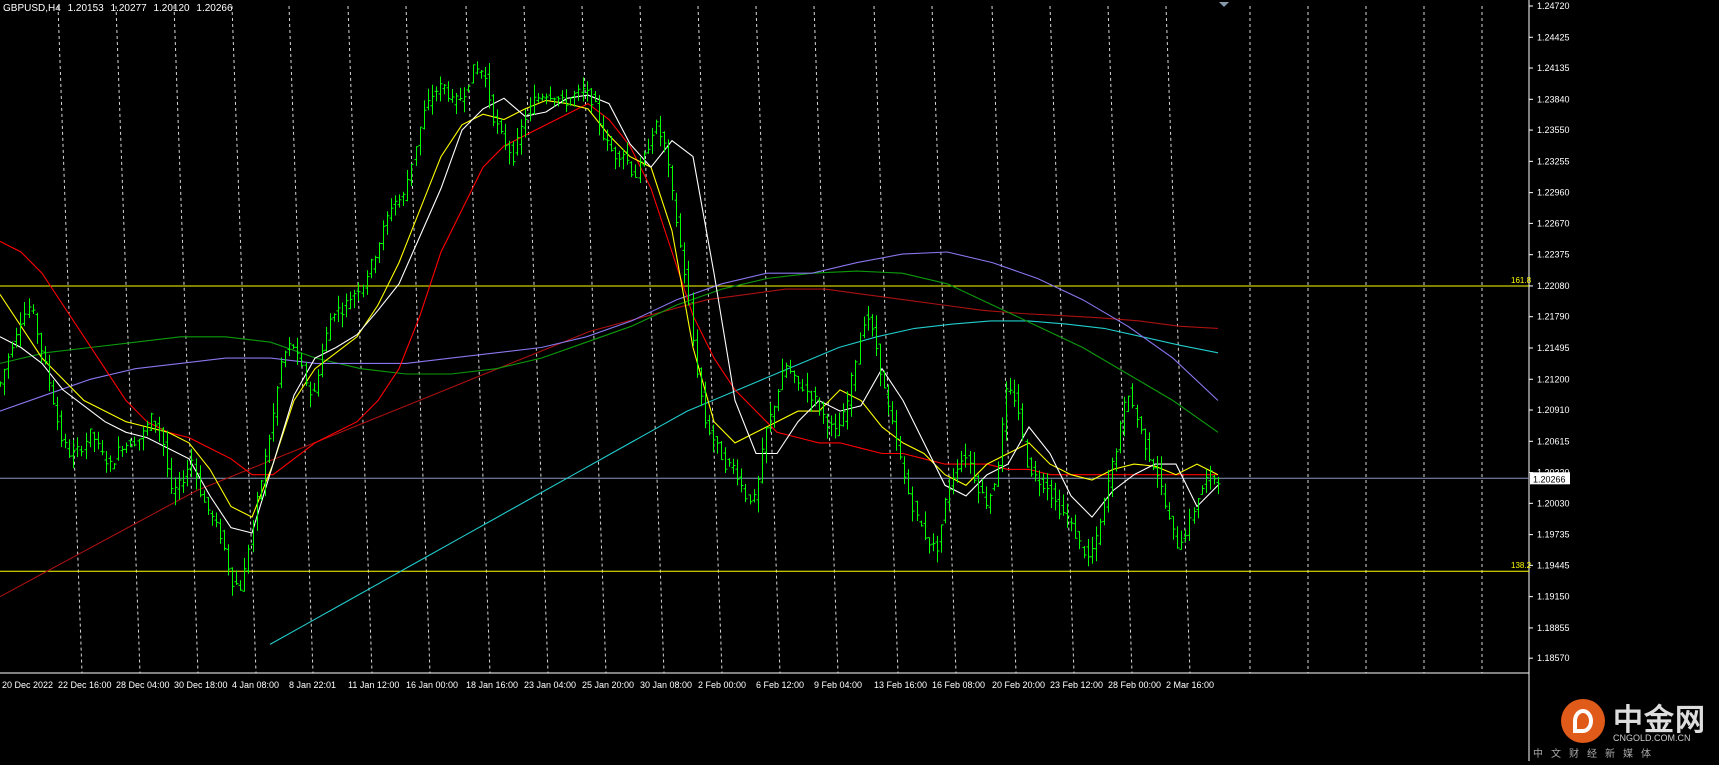 This screenshot has width=1719, height=765. Describe the element at coordinates (1596, 754) in the screenshot. I see `watermark-subtitle: 中文财经新媒体` at that location.